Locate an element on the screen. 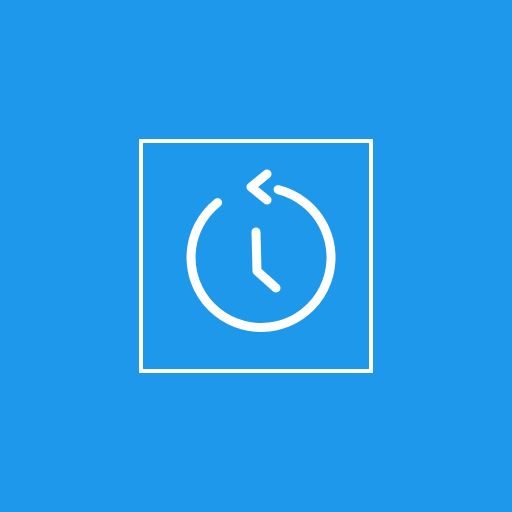 Image resolution: width=512 pixels, height=512 pixels. clock-hands is located at coordinates (266, 260).